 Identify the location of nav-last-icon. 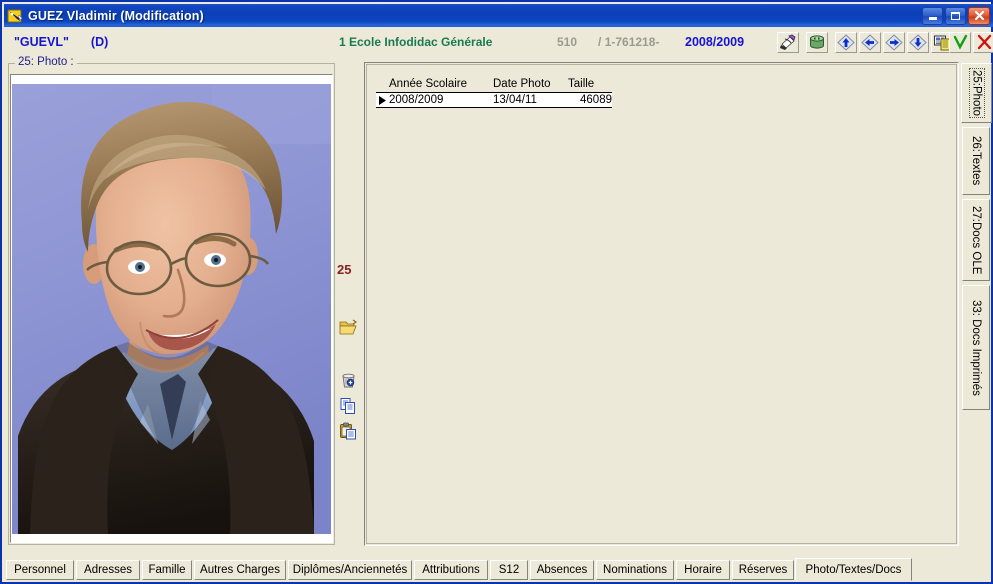
(918, 42).